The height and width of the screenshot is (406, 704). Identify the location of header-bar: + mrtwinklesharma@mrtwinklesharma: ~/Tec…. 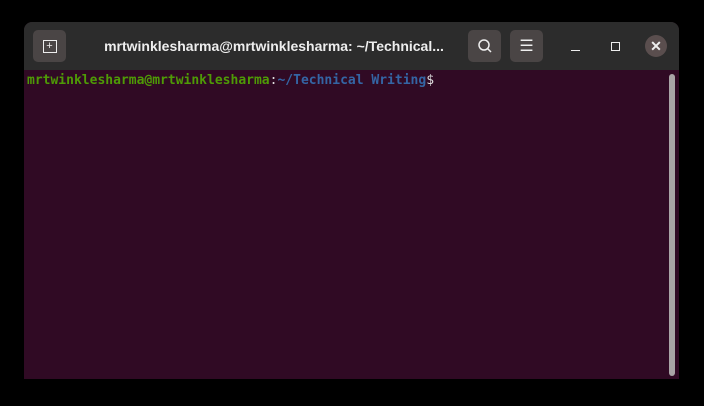
(351, 46).